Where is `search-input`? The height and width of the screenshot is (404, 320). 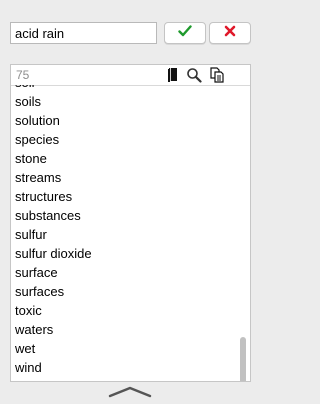 search-input is located at coordinates (83, 33).